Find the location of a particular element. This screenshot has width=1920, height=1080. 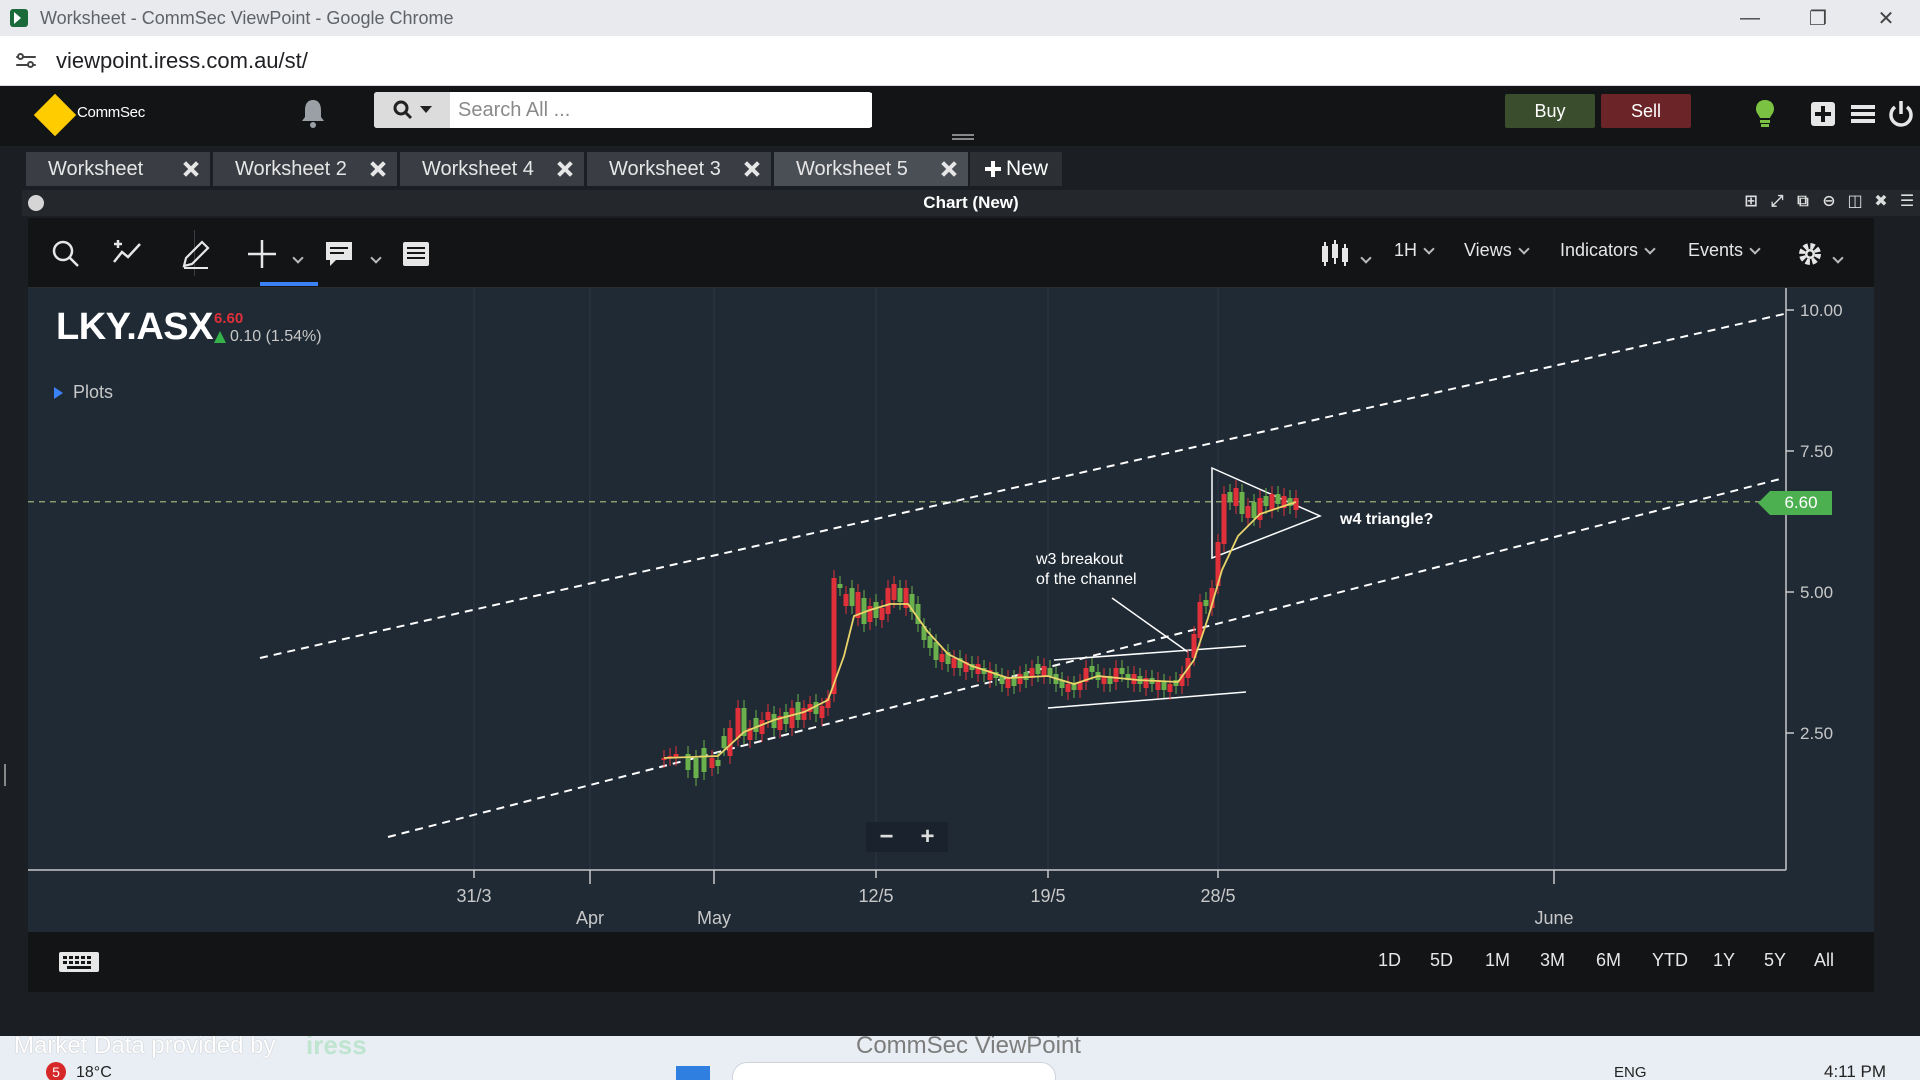

taskbar-search is located at coordinates (894, 1071).